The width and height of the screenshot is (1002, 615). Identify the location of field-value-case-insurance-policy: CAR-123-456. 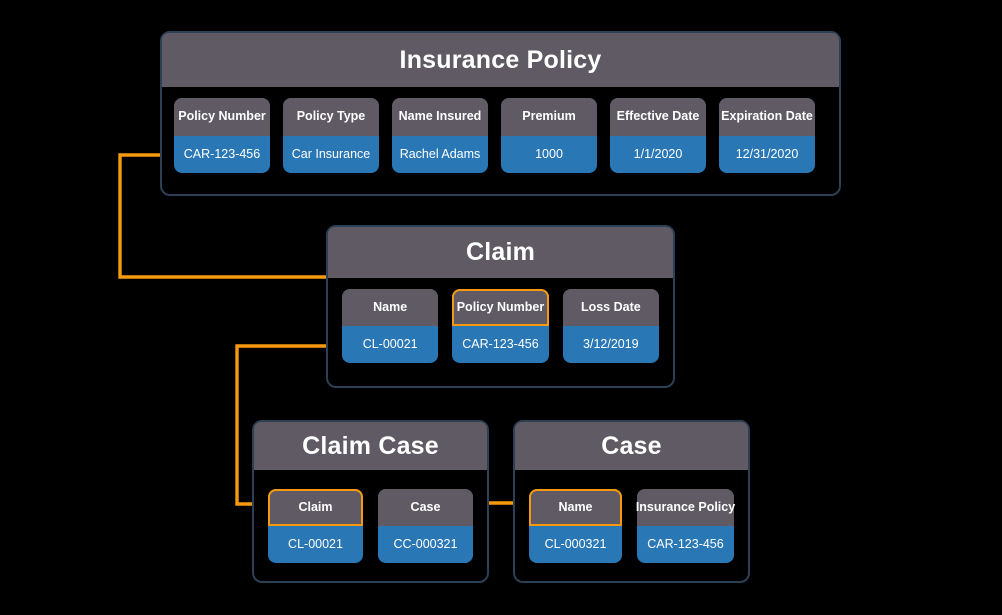
(685, 543).